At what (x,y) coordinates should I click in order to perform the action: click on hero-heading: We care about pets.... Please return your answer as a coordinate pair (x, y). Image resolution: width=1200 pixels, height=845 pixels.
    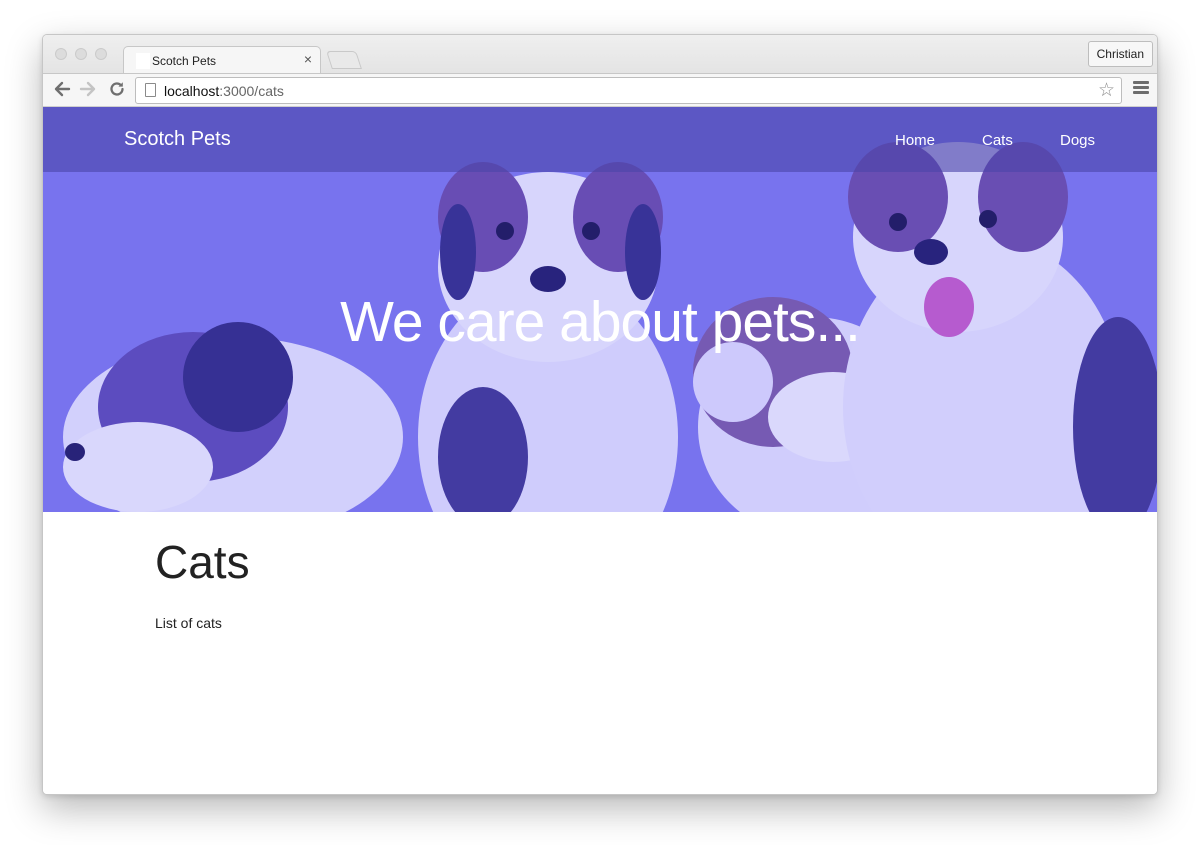
    Looking at the image, I should click on (600, 322).